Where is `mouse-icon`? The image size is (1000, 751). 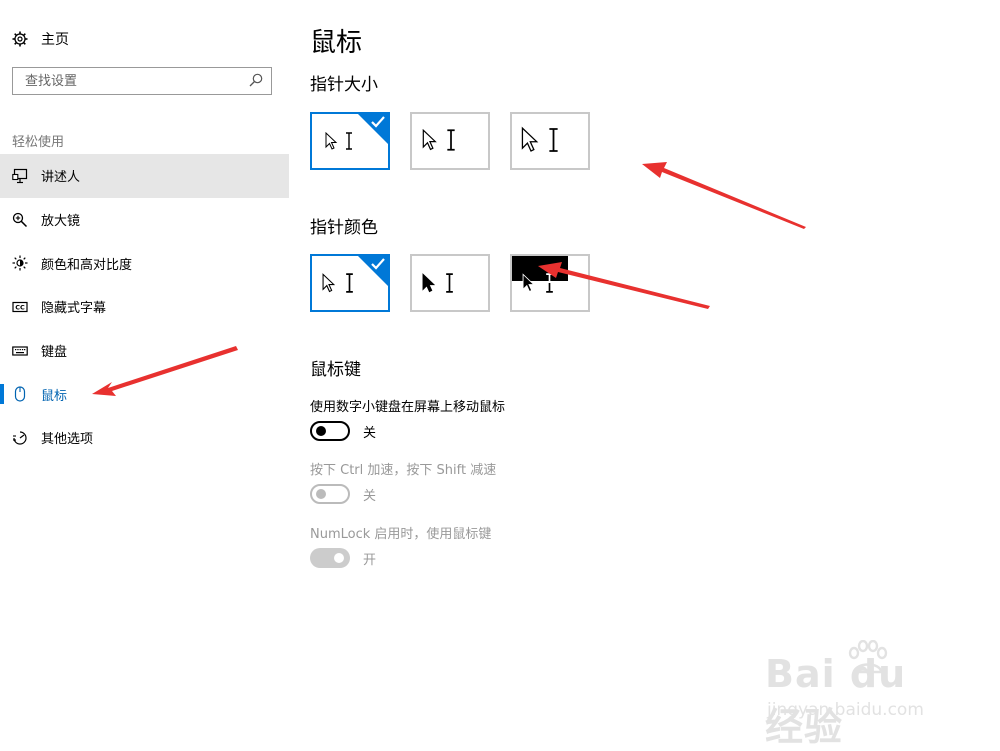
mouse-icon is located at coordinates (20, 394).